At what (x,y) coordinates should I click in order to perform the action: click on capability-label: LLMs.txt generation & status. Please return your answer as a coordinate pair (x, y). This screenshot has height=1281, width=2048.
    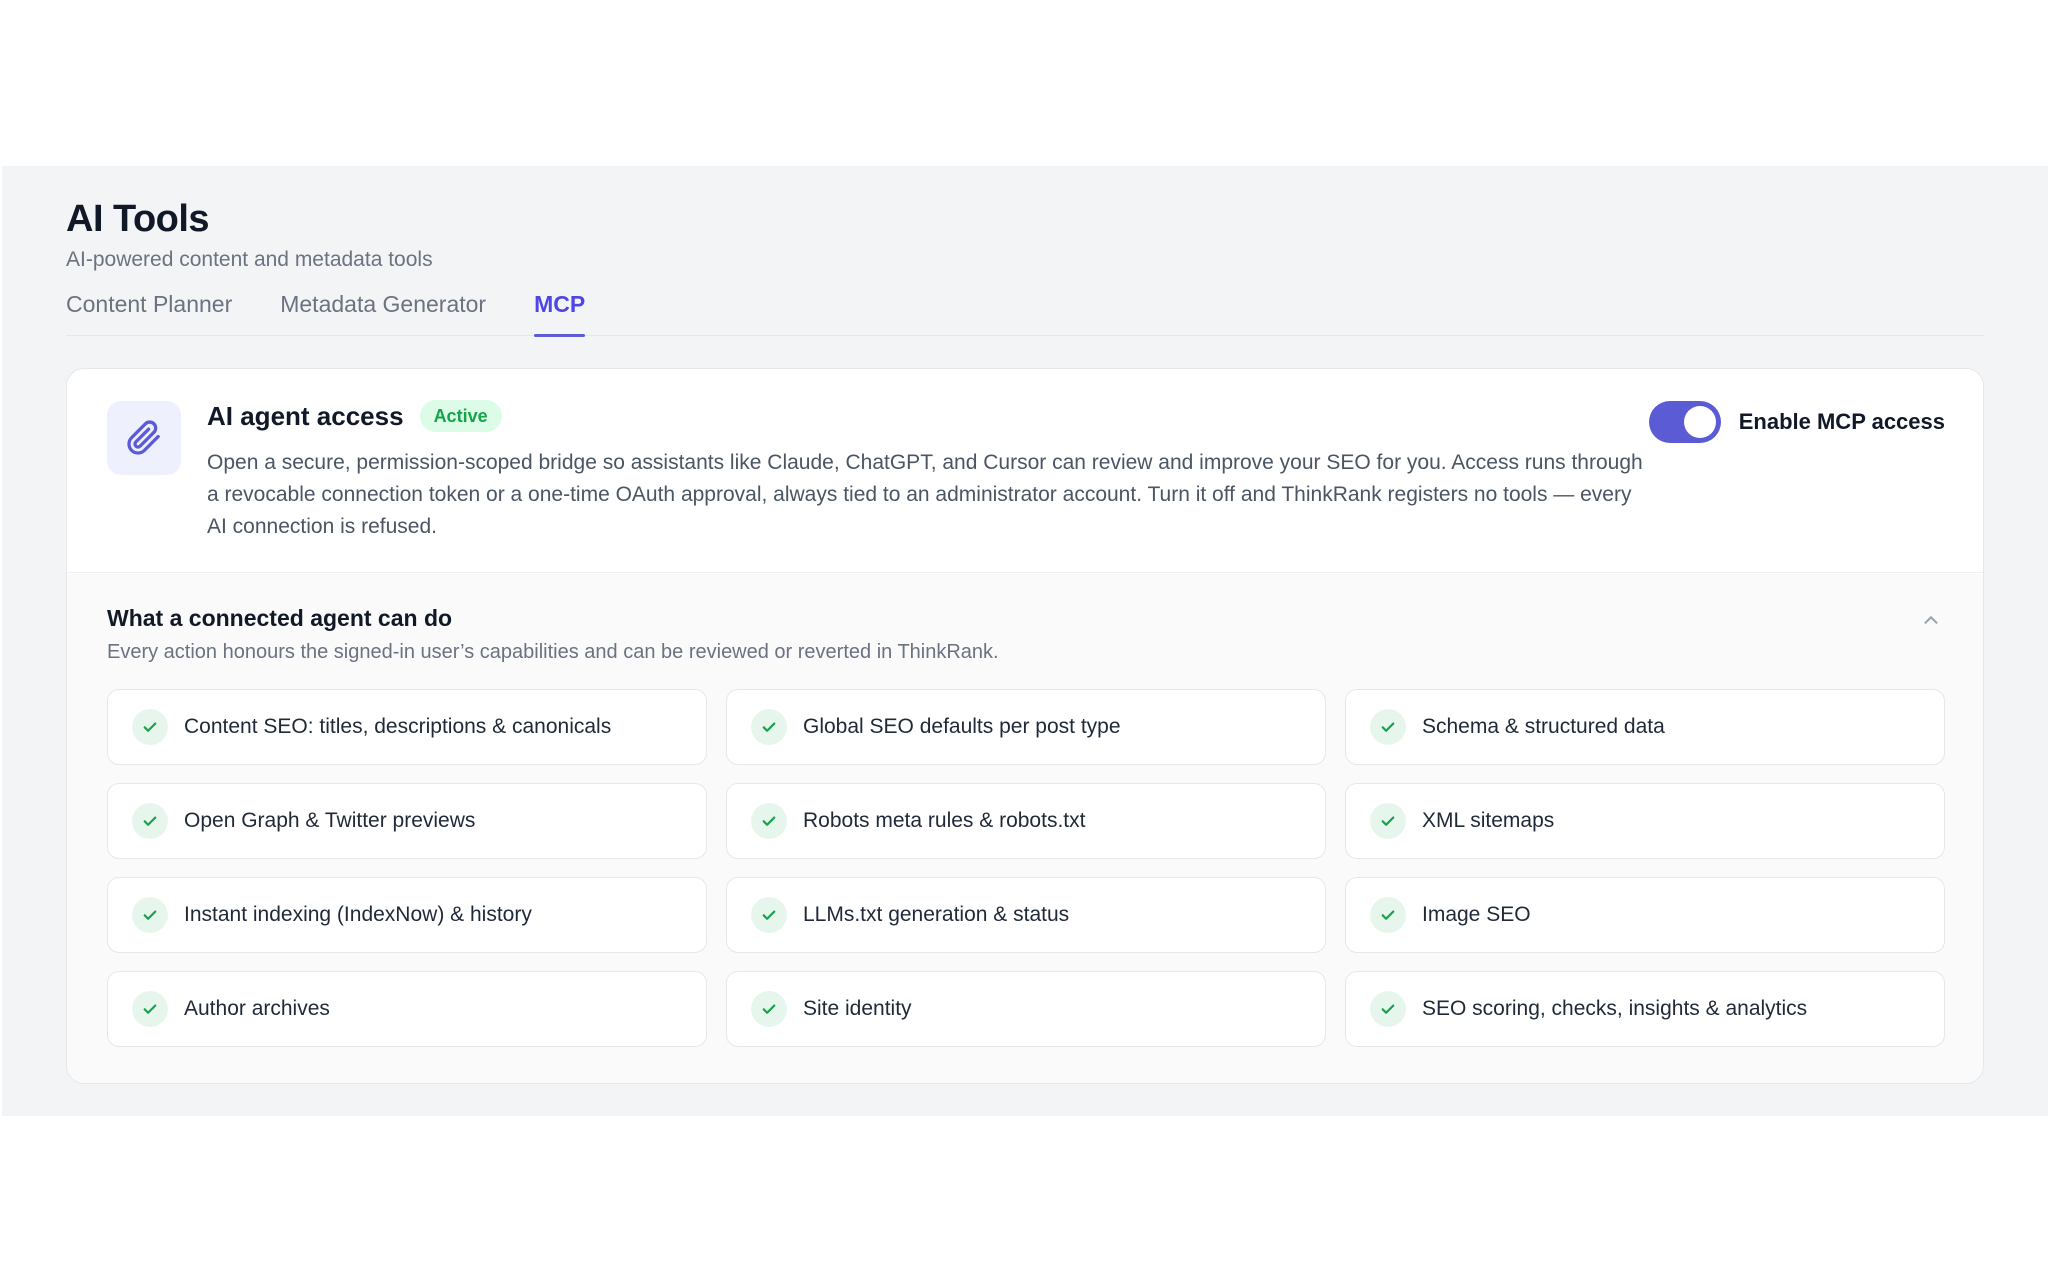
    Looking at the image, I should click on (936, 914).